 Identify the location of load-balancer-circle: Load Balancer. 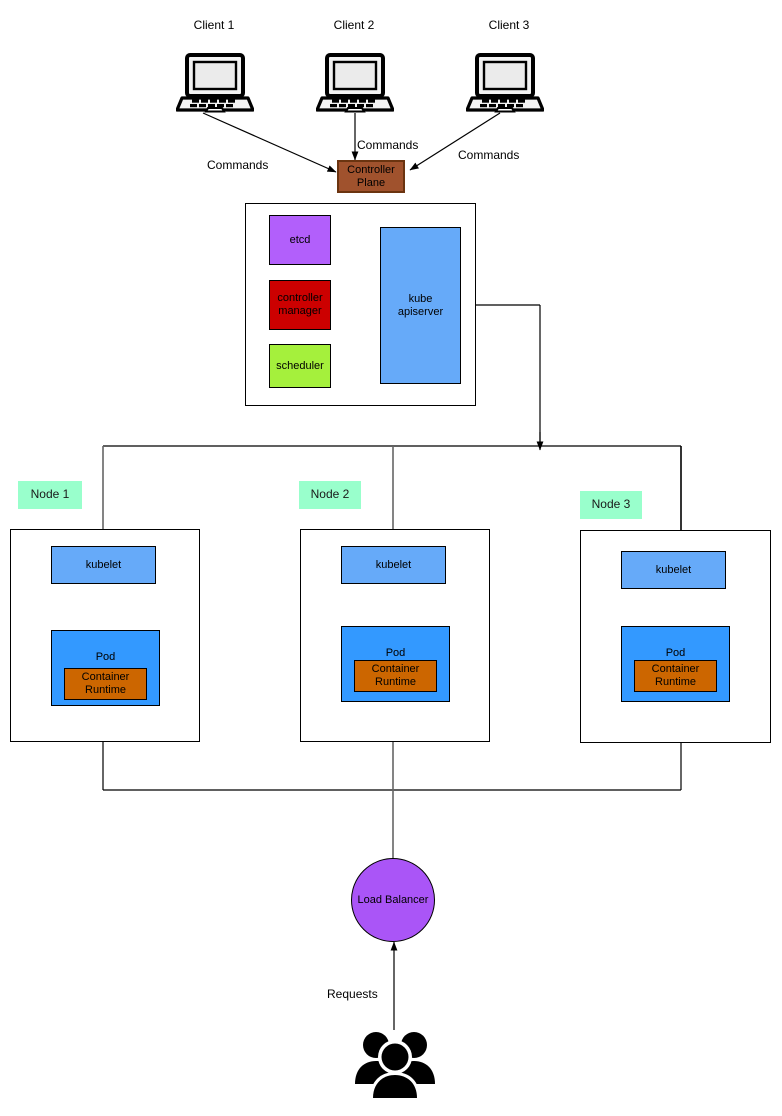
(393, 900).